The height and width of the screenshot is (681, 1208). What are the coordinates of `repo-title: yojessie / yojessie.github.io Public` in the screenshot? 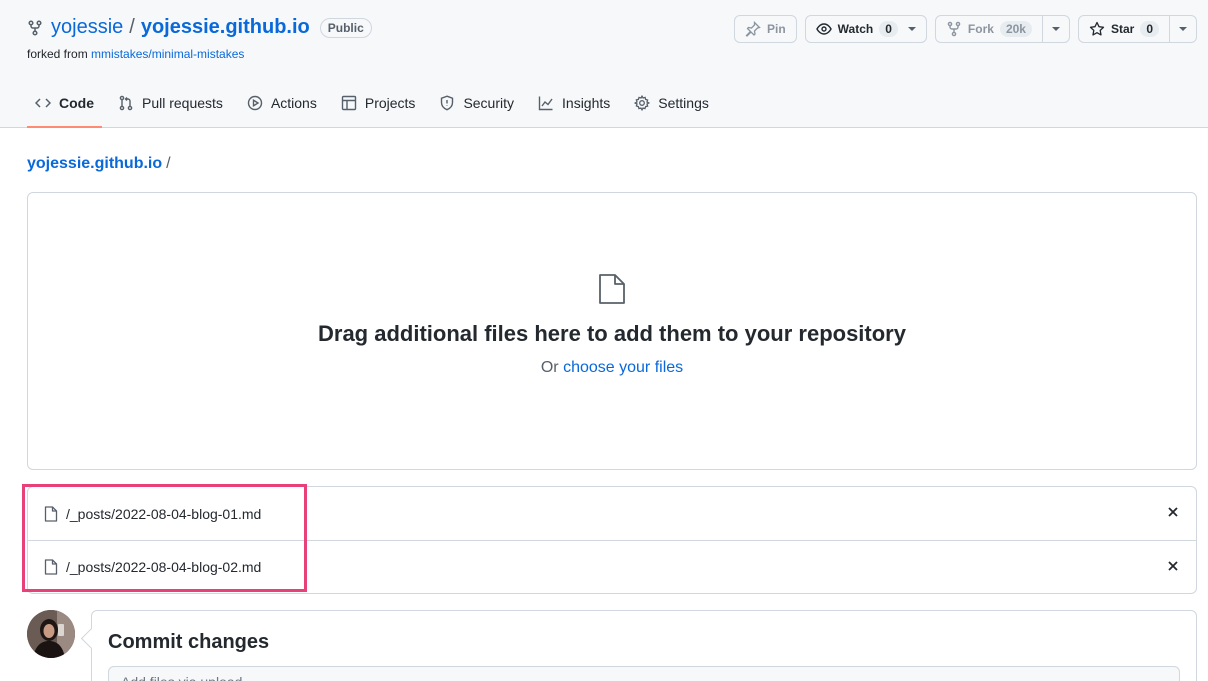 It's located at (199, 27).